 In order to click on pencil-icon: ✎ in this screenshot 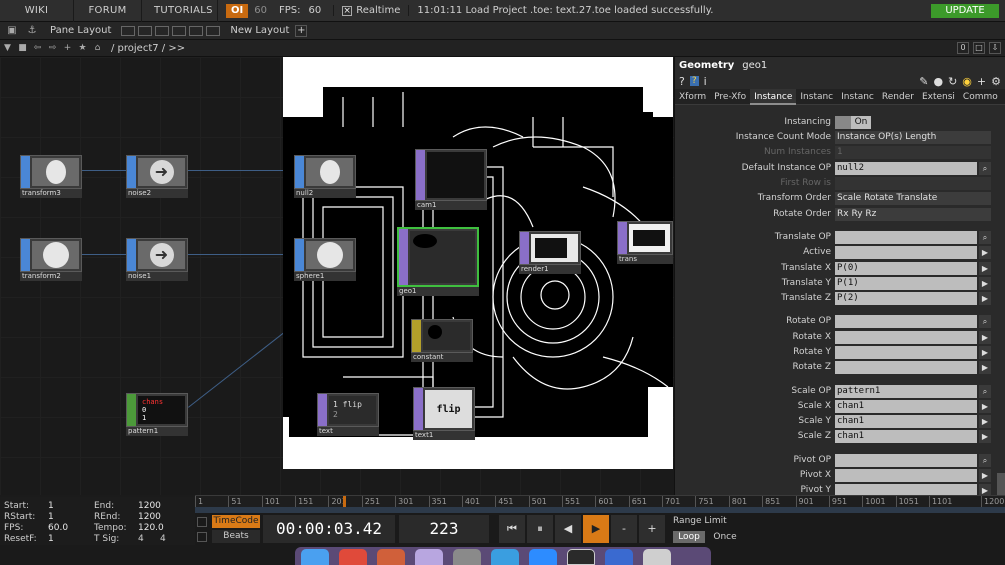, I will do `click(923, 81)`.